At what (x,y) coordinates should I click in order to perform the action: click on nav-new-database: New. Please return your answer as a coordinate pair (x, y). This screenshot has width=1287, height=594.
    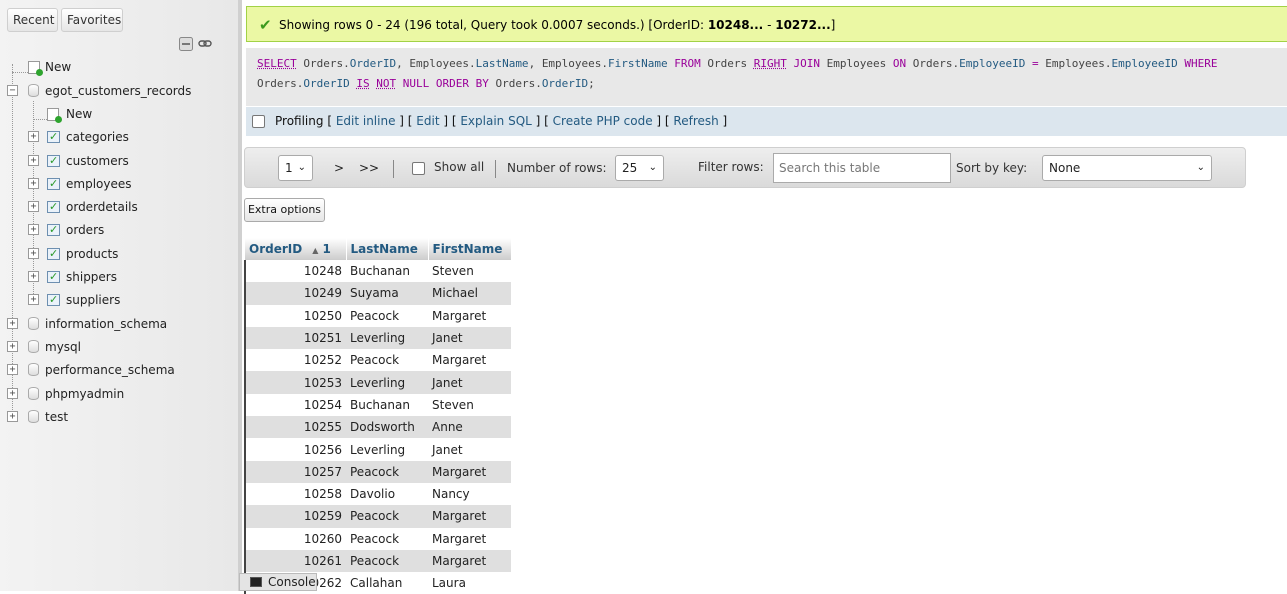
    Looking at the image, I should click on (115, 67).